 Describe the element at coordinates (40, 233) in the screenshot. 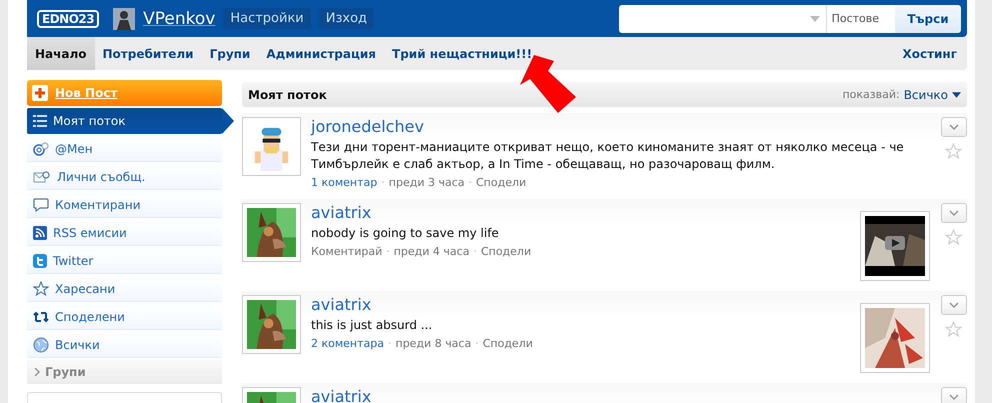

I see `rss-icon` at that location.